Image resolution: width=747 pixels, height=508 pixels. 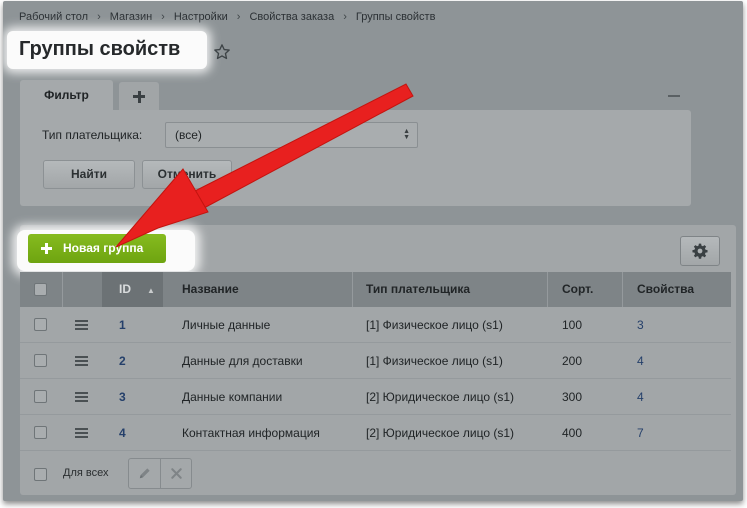 I want to click on select-all-checkbox, so click(x=40, y=289).